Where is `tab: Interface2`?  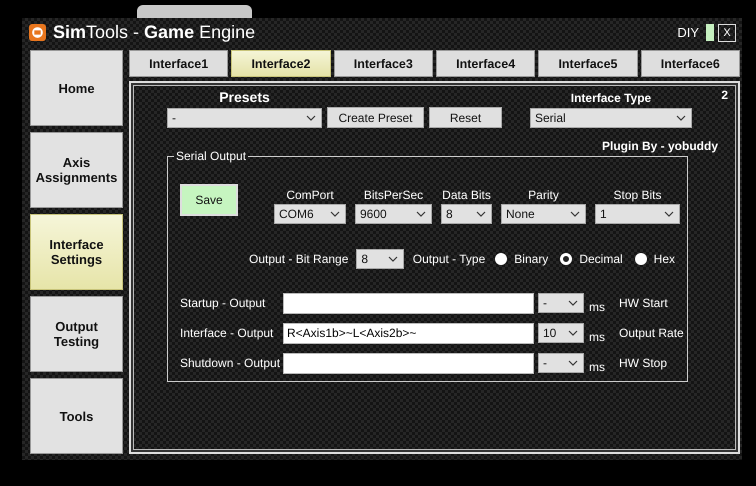
tab: Interface2 is located at coordinates (281, 63).